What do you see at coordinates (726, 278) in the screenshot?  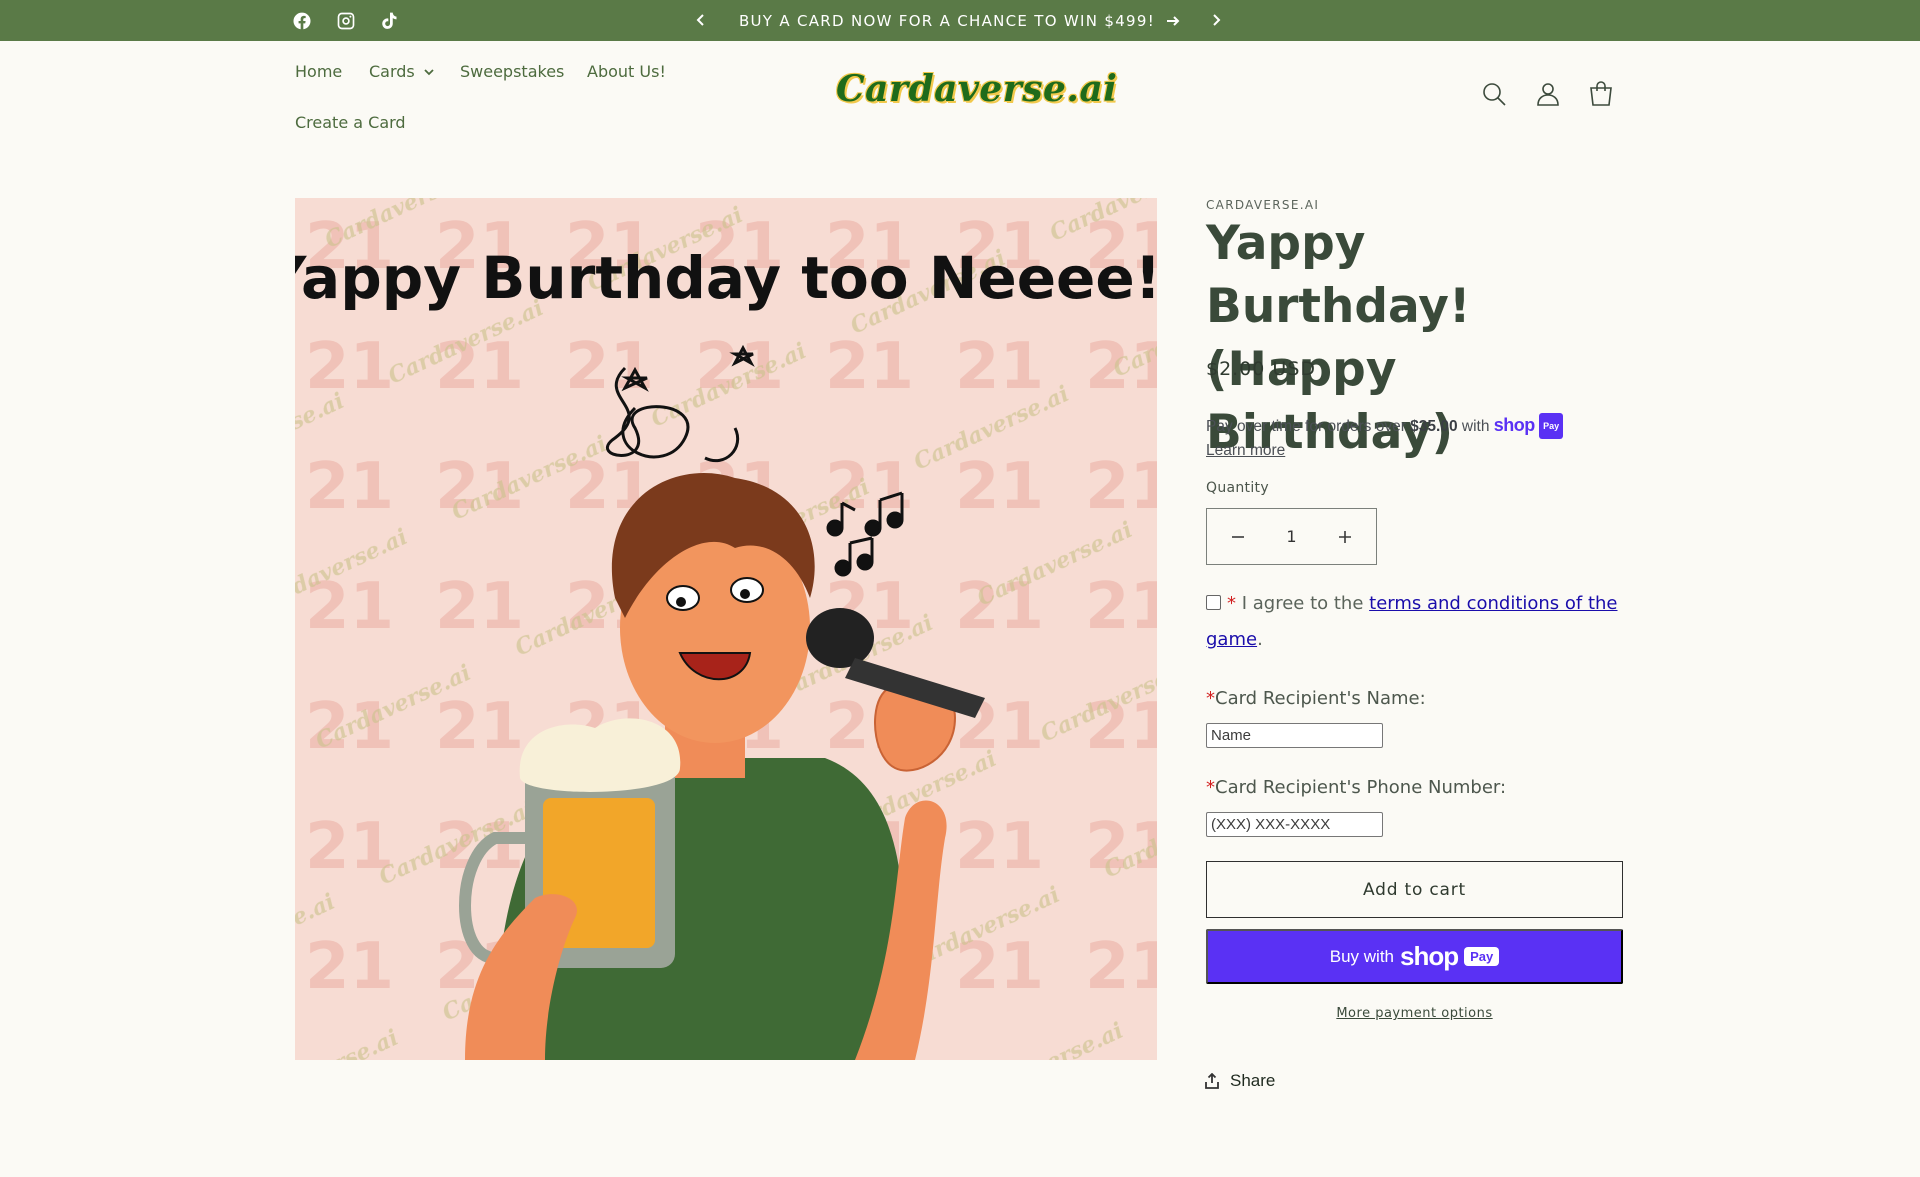 I see `card-headline: Yappy Burthday too Neeee!!` at bounding box center [726, 278].